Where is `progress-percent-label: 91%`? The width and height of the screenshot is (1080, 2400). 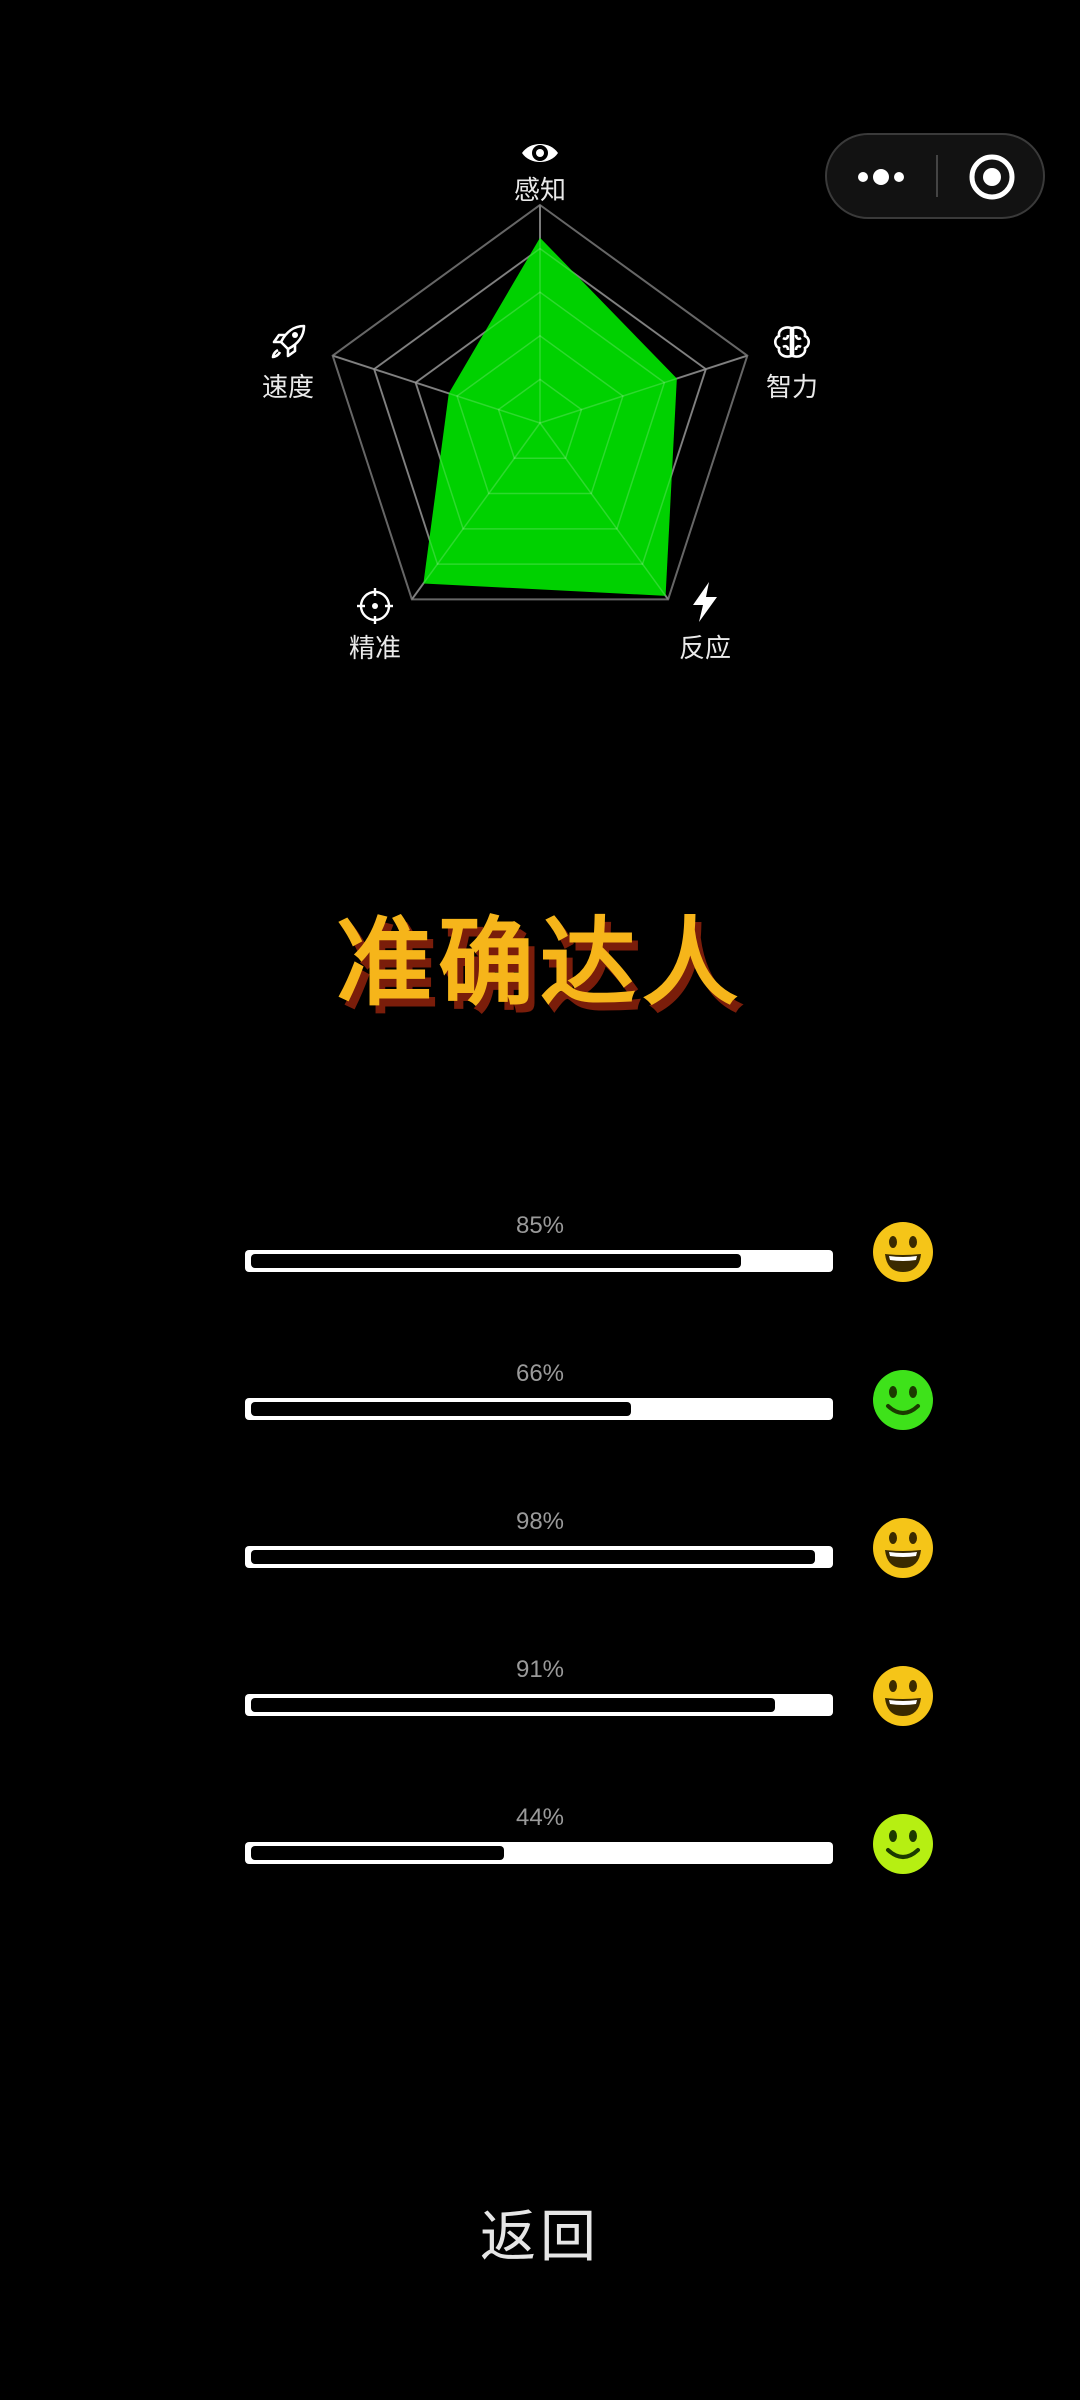 progress-percent-label: 91% is located at coordinates (540, 1669).